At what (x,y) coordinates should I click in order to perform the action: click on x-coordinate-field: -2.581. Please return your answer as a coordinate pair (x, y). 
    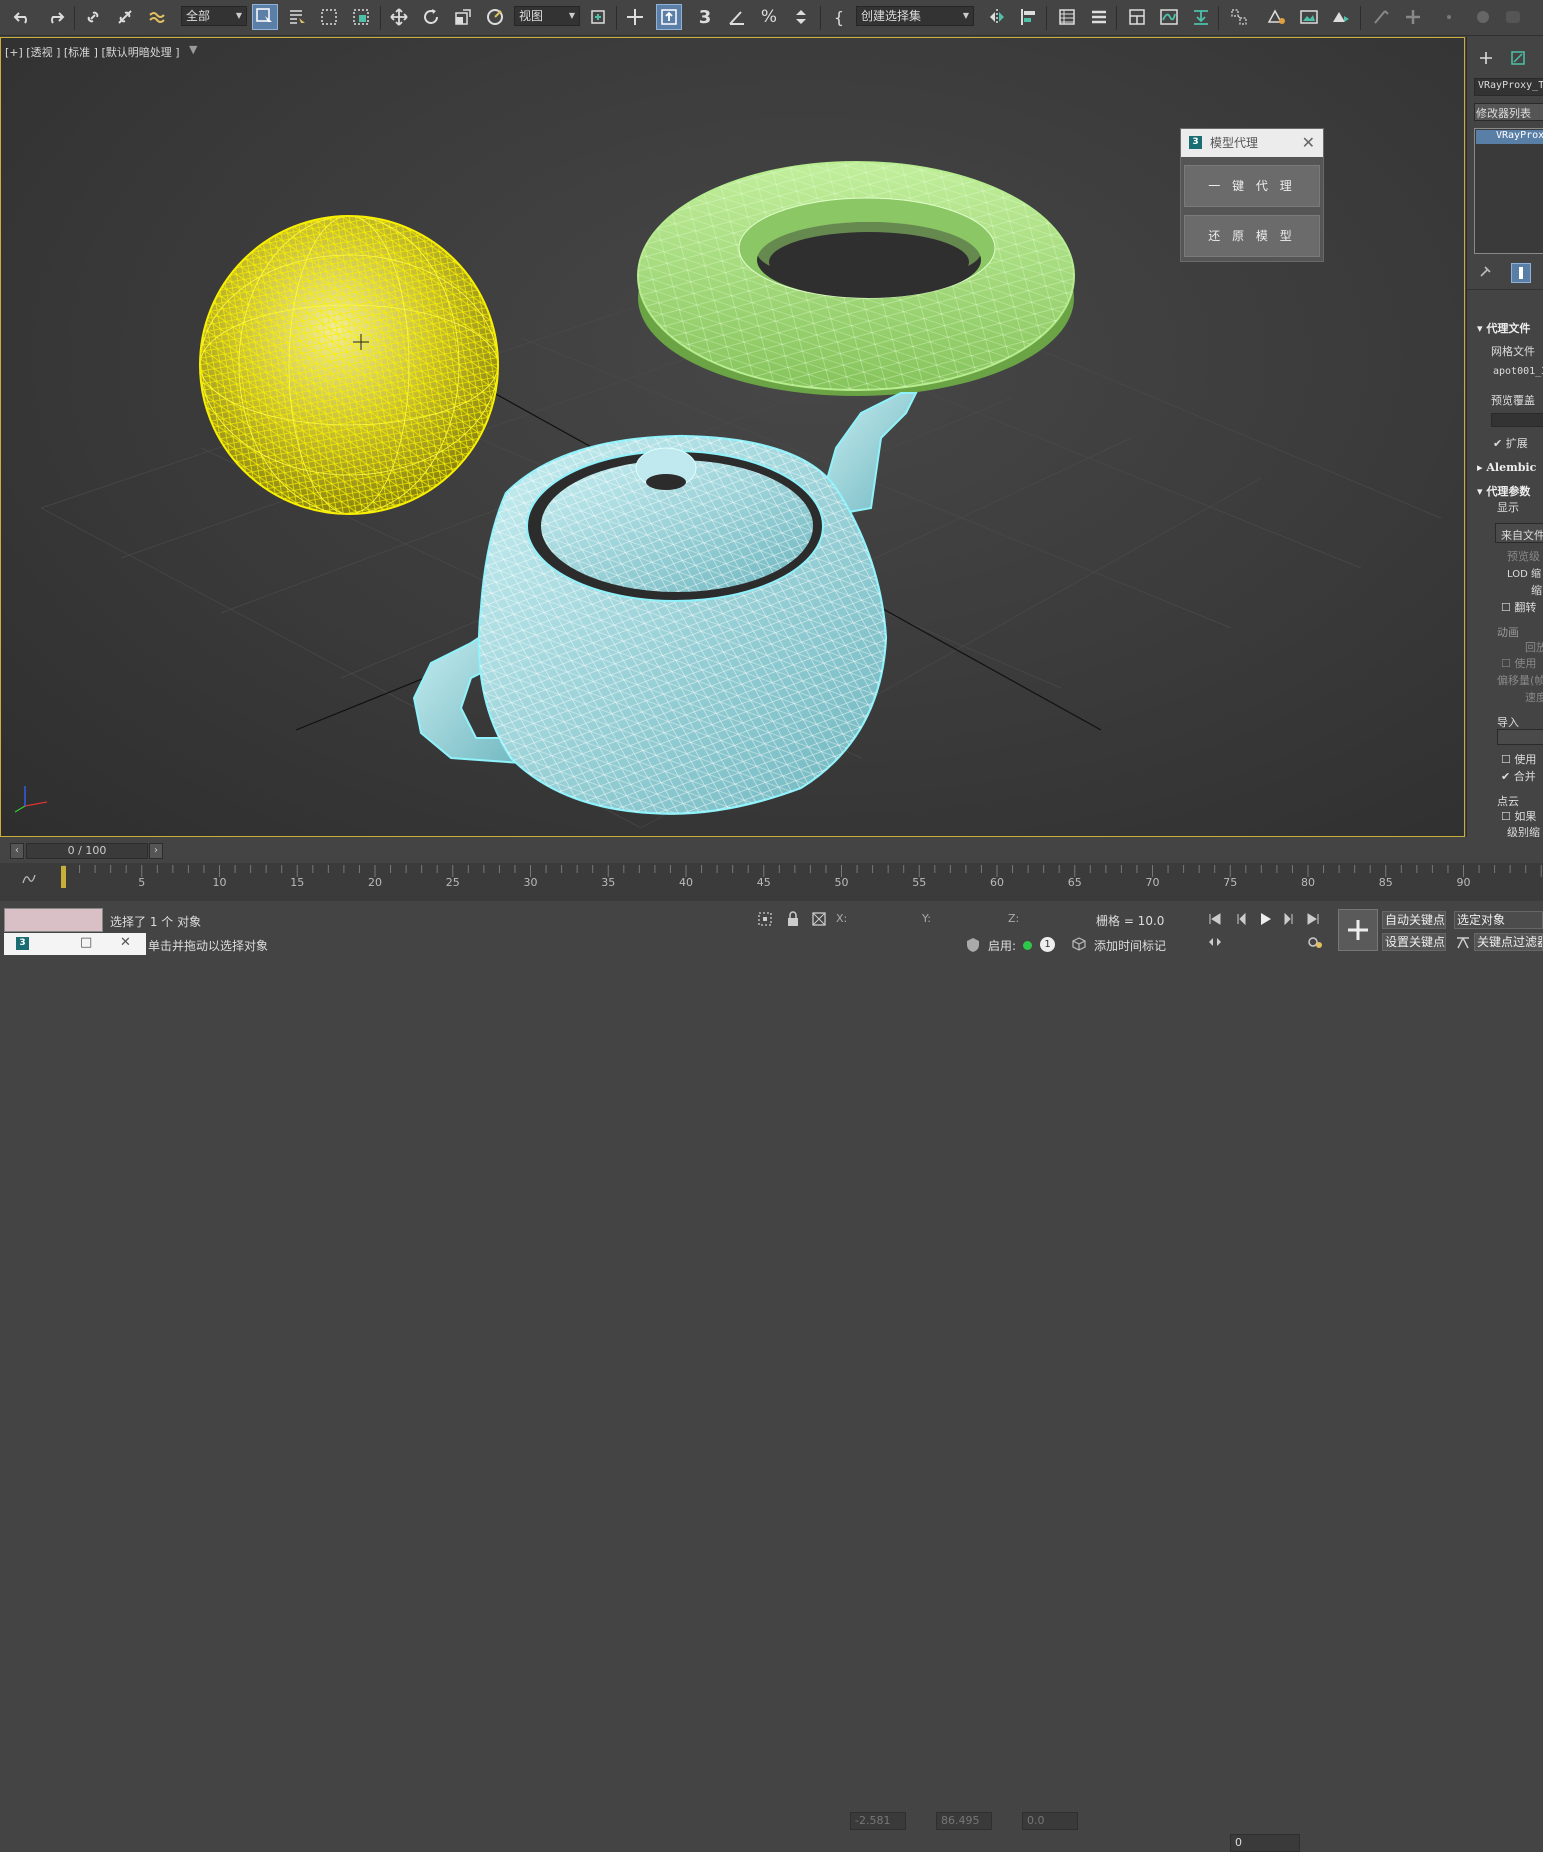
    Looking at the image, I should click on (878, 1821).